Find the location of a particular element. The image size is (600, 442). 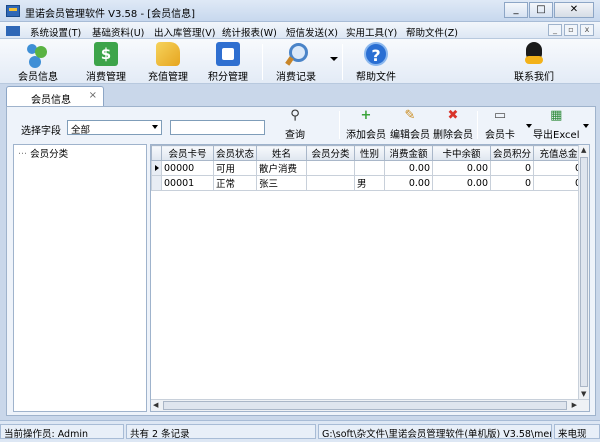

table-header-row: 会员卡号 会员状态 姓名 会员分类 性别 消费金额 卡中余额 会员积分 充值总金 is located at coordinates (368, 153).